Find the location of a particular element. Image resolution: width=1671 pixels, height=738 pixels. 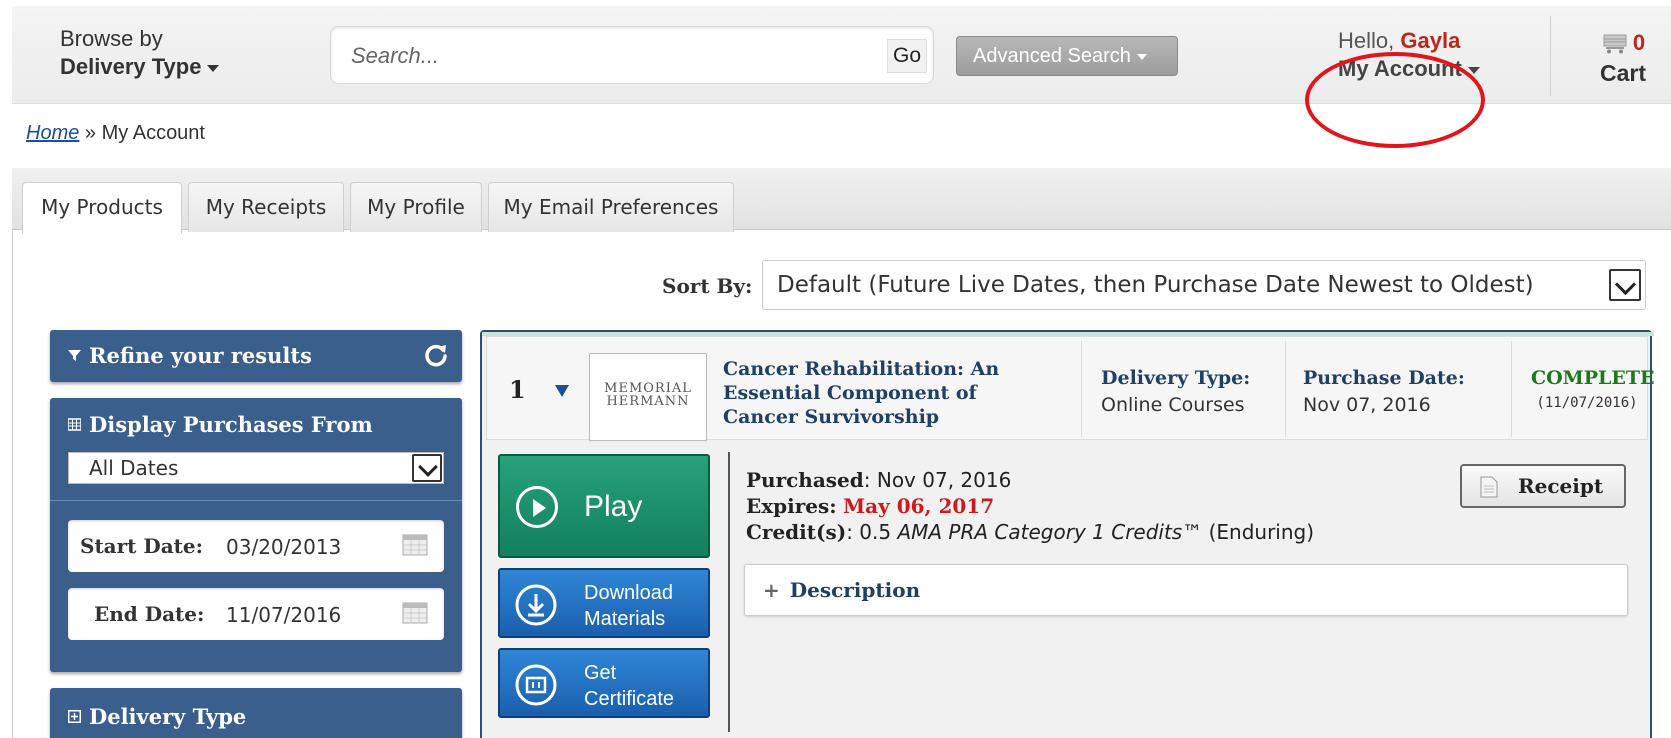

start-date-label: Start Date: is located at coordinates (142, 546).